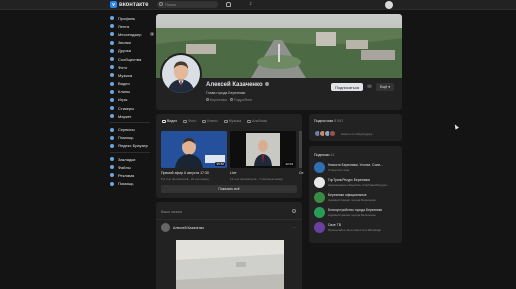 The height and width of the screenshot is (289, 516). What do you see at coordinates (369, 87) in the screenshot?
I see `message-icon: ✉` at bounding box center [369, 87].